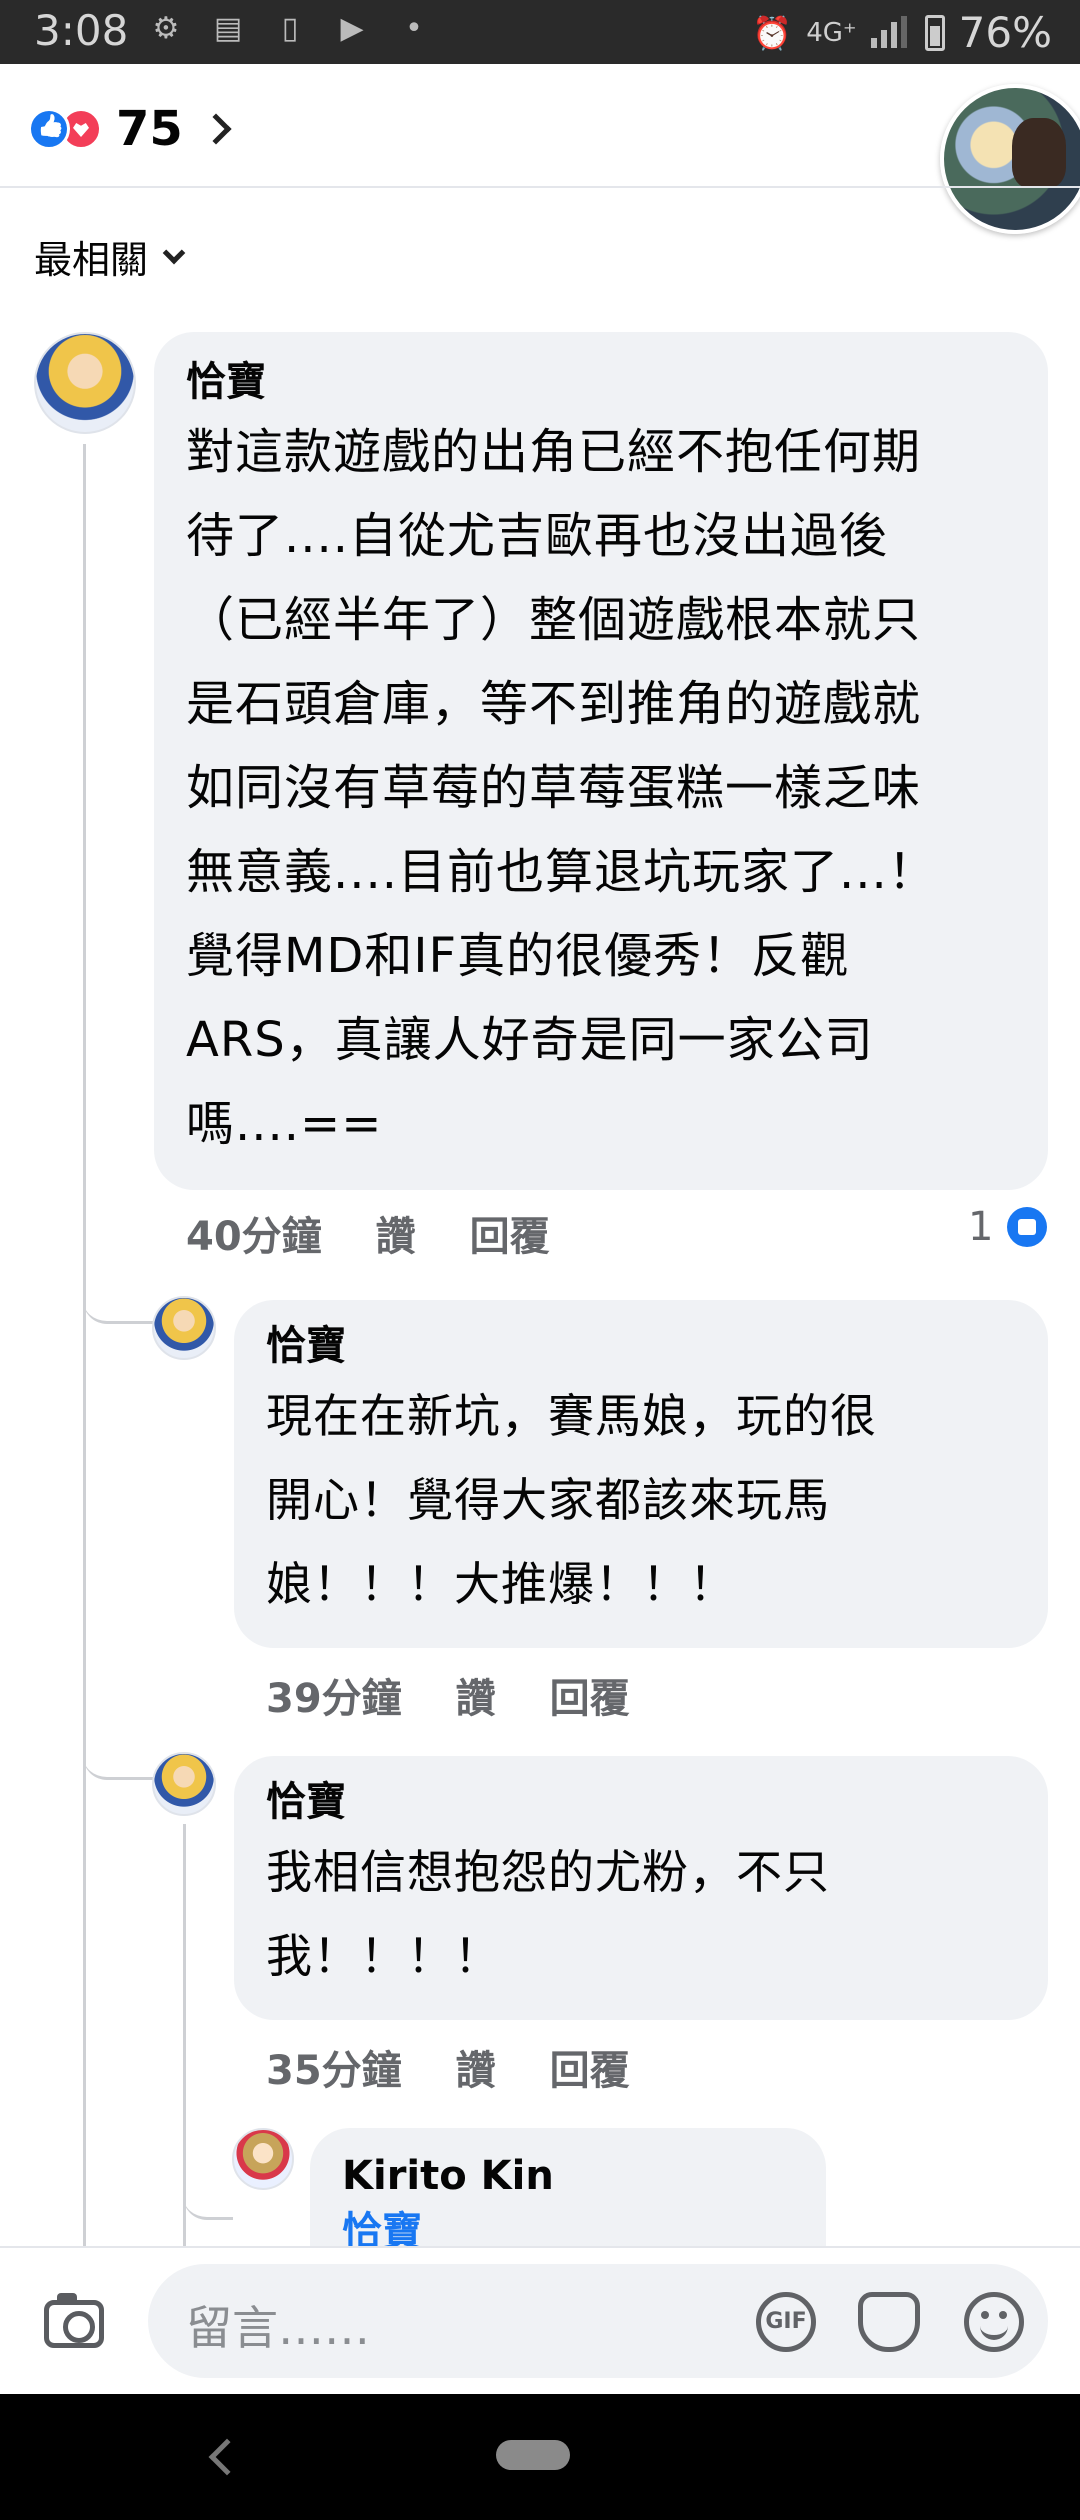  What do you see at coordinates (831, 32) in the screenshot?
I see `network-type: 4G⁺` at bounding box center [831, 32].